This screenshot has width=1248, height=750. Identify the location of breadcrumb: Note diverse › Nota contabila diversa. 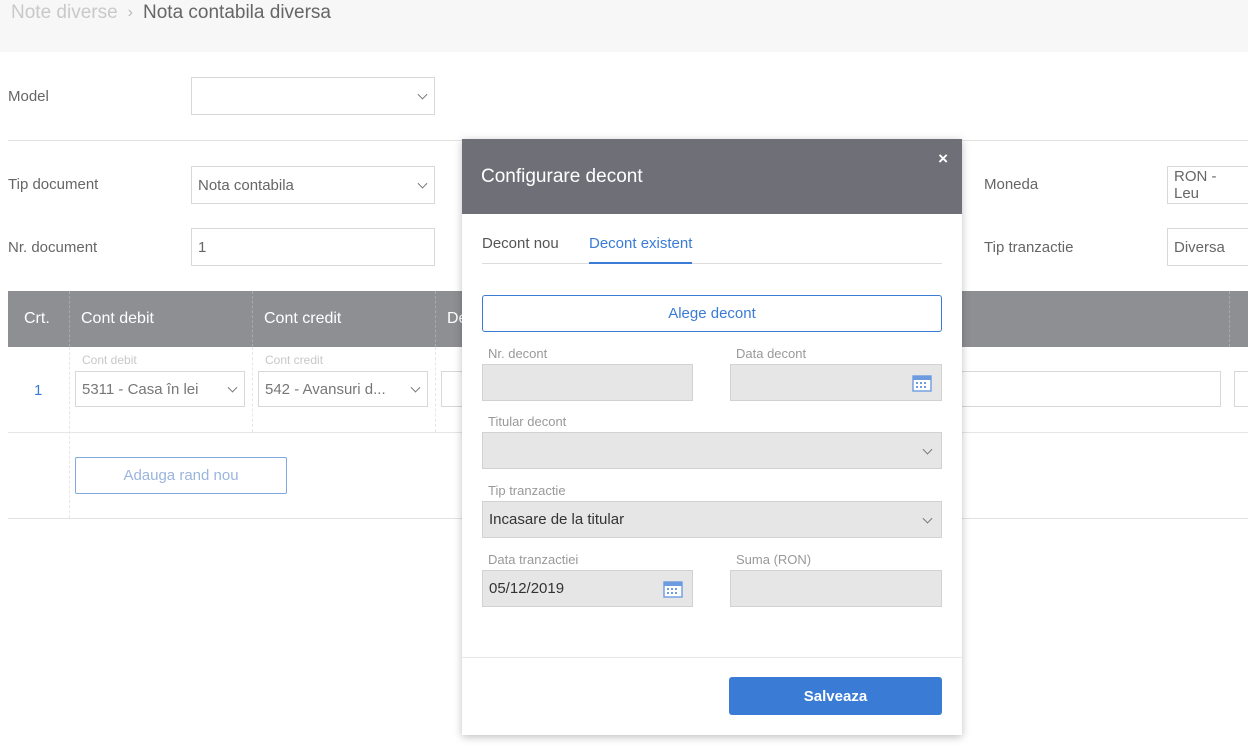
(171, 13).